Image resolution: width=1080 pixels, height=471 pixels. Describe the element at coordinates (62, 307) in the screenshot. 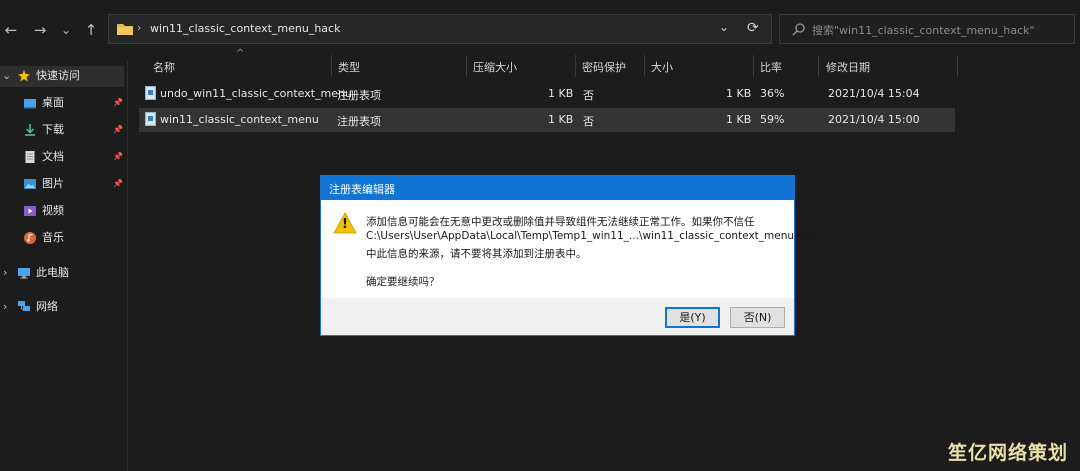

I see `sidebar-item-network: › 网络` at that location.